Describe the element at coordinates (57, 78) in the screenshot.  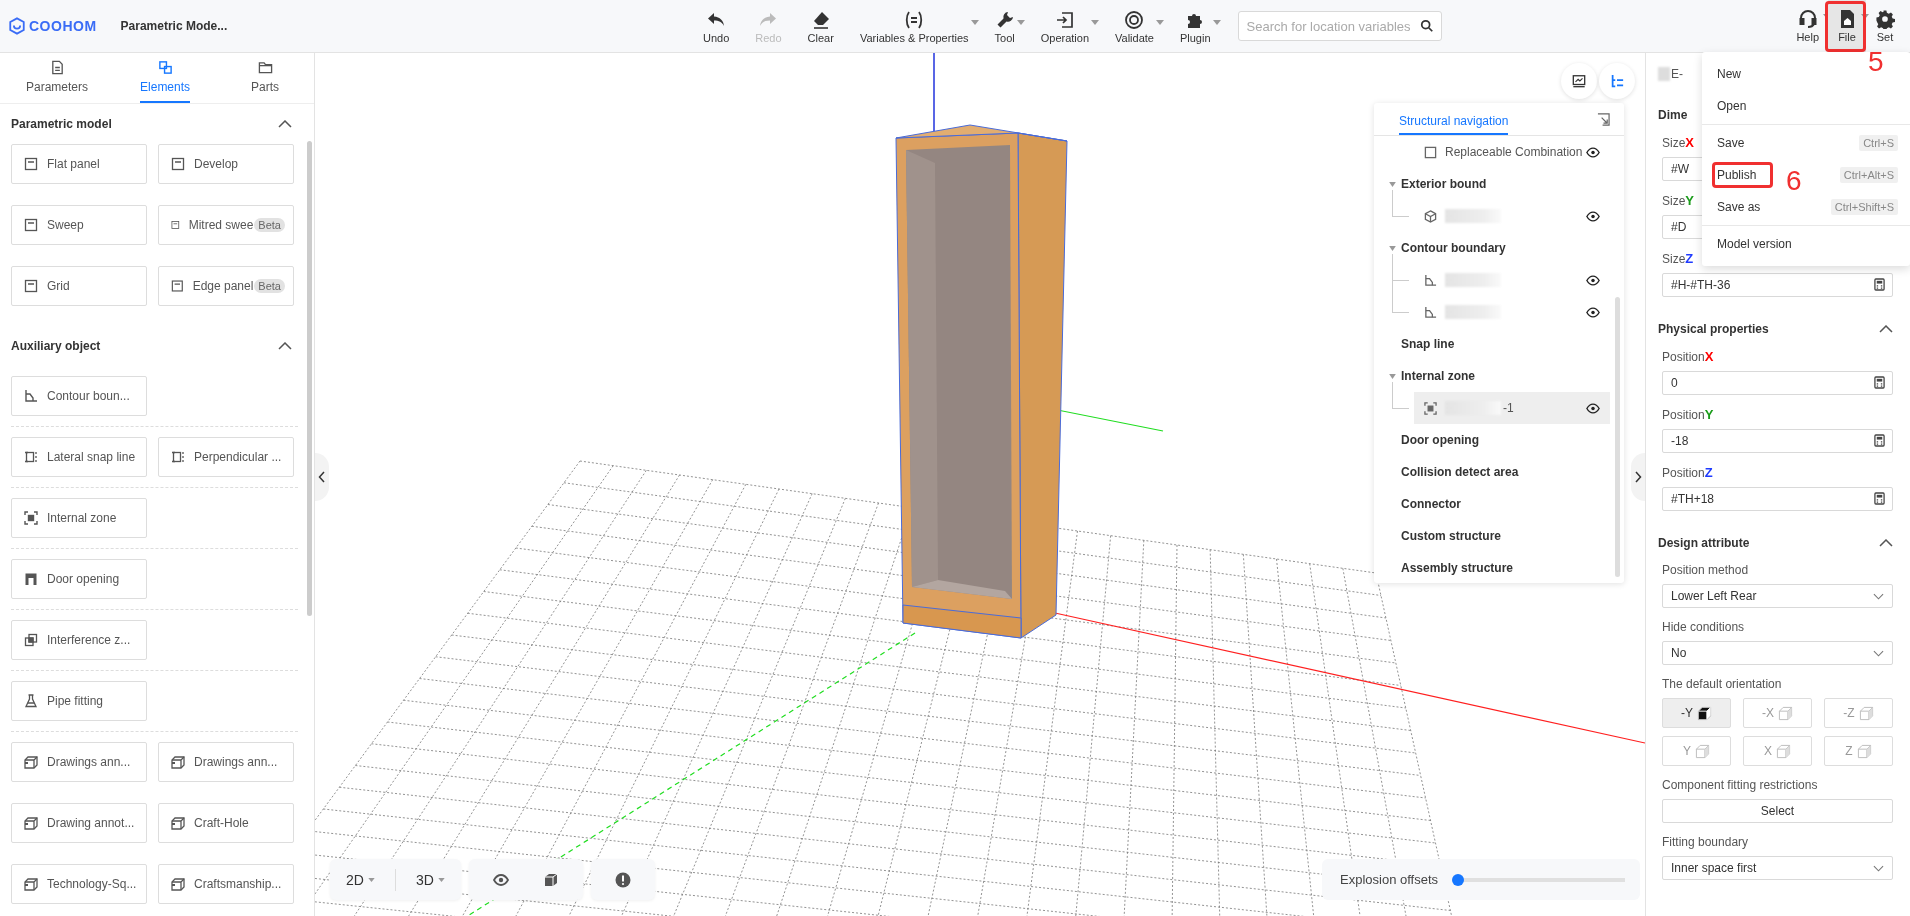
I see `sidebar-tab: Parameters` at that location.